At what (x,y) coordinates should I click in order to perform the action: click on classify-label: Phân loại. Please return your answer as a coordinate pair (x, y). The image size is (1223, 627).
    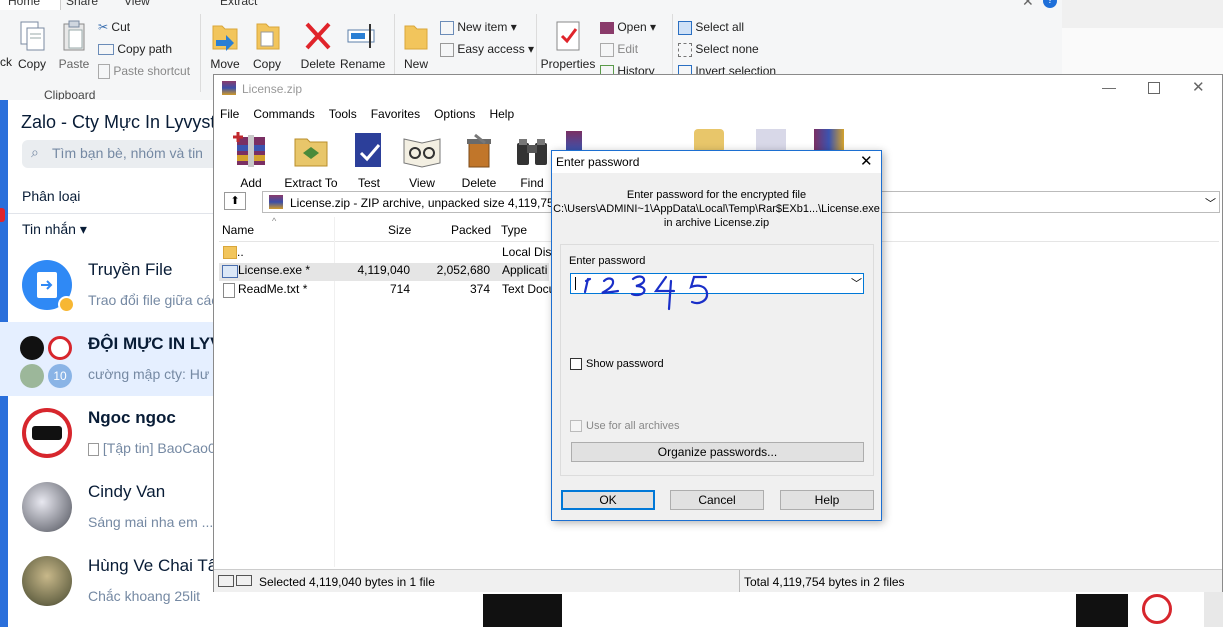
    Looking at the image, I should click on (51, 196).